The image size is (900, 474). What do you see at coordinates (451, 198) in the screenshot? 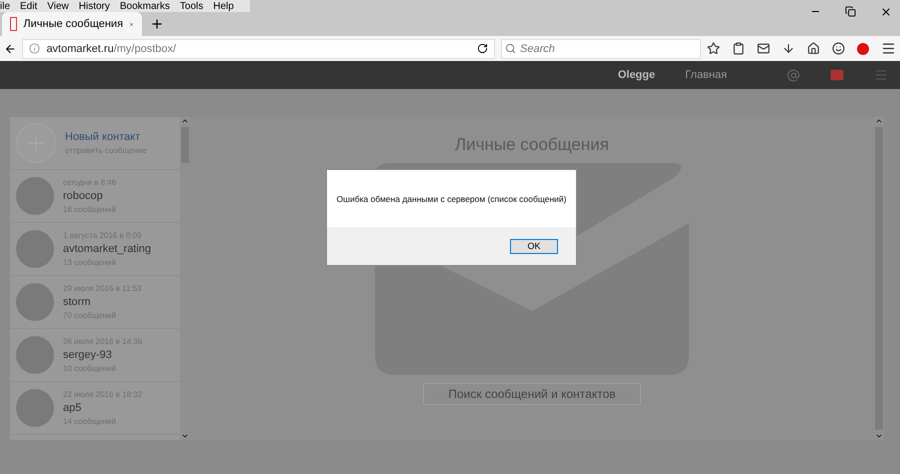
I see `error-message: Ошибка обмена данными с сервером (список сообщений)` at bounding box center [451, 198].